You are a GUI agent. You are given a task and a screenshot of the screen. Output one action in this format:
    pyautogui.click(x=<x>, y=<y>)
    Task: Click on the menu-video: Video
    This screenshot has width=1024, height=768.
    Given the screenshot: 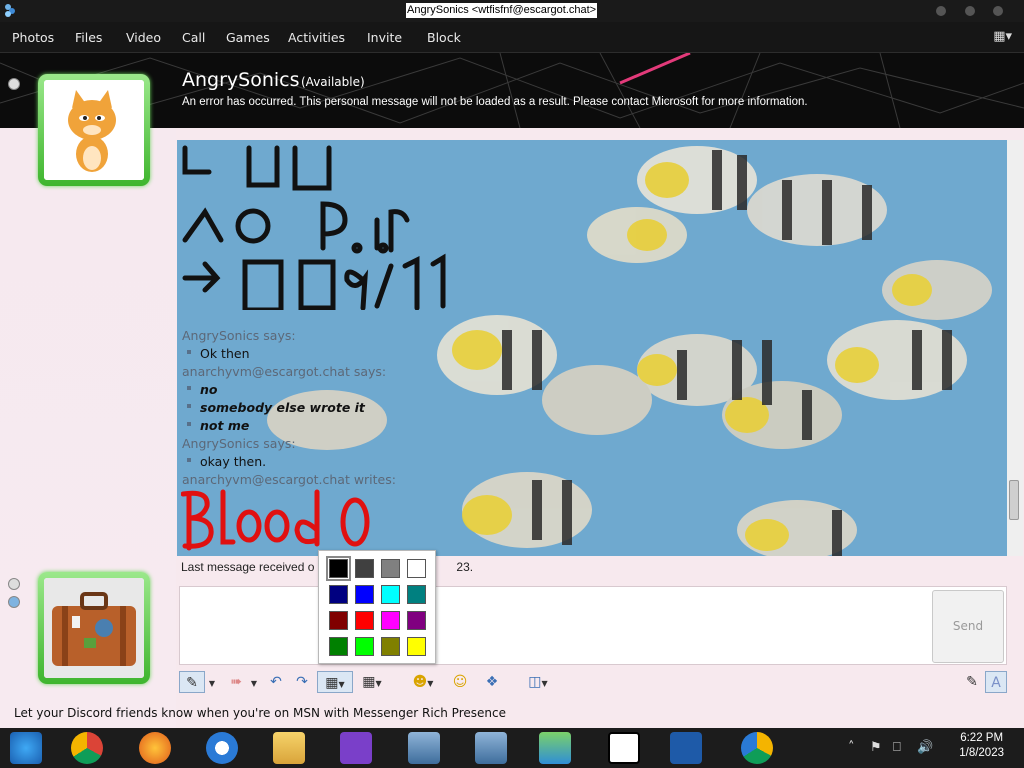 What is the action you would take?
    pyautogui.click(x=143, y=37)
    